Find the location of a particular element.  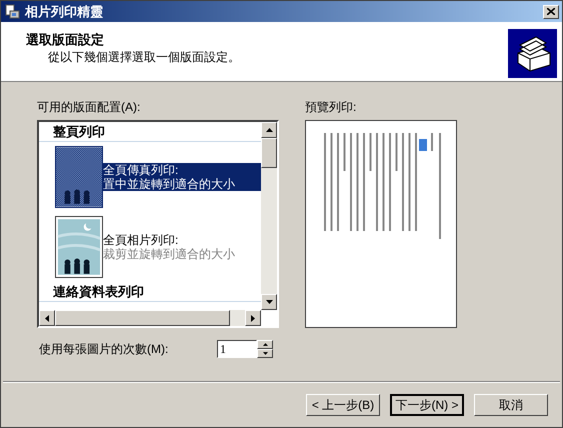

wizard-button: 下一步(N) > is located at coordinates (427, 405).